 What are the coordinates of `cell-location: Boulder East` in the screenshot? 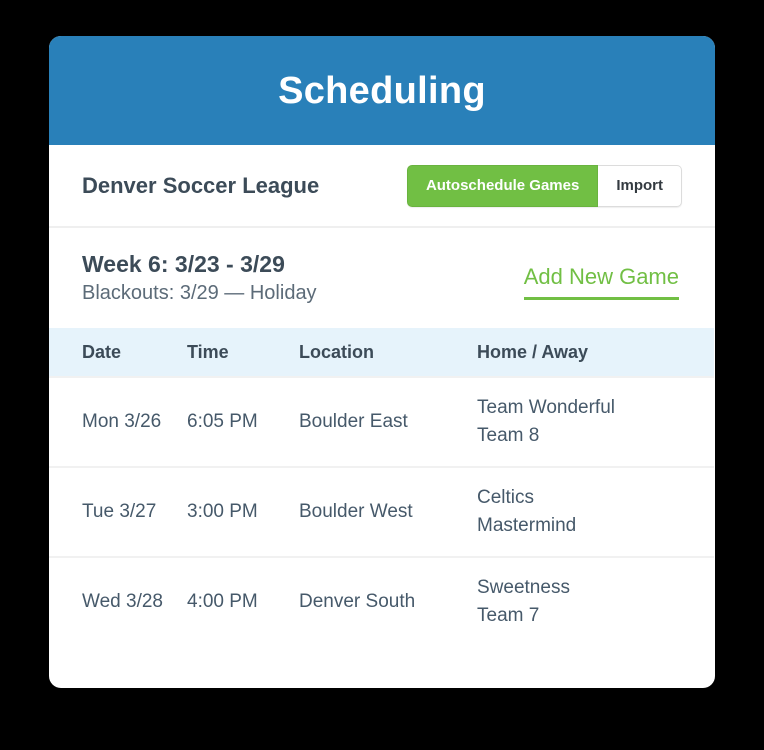 It's located at (353, 421).